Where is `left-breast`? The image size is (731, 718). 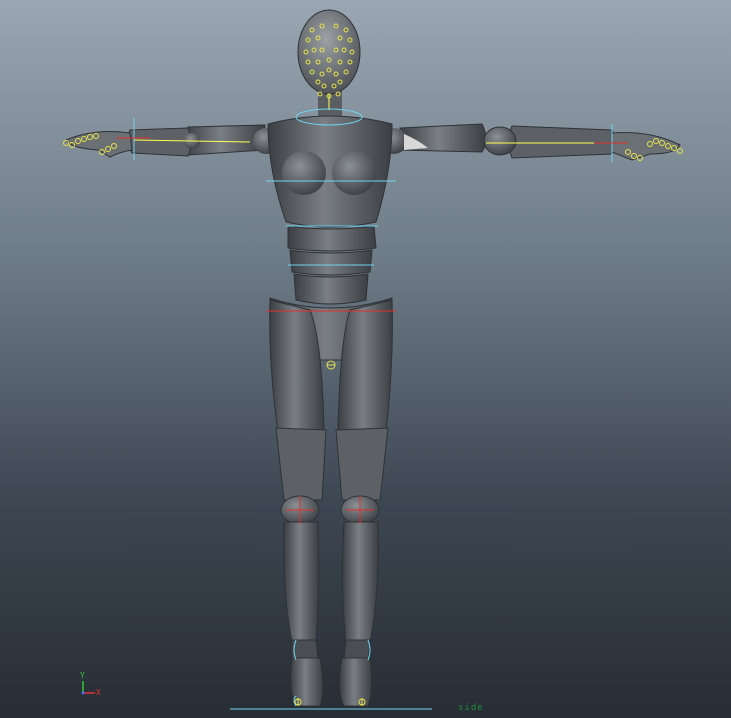
left-breast is located at coordinates (304, 173).